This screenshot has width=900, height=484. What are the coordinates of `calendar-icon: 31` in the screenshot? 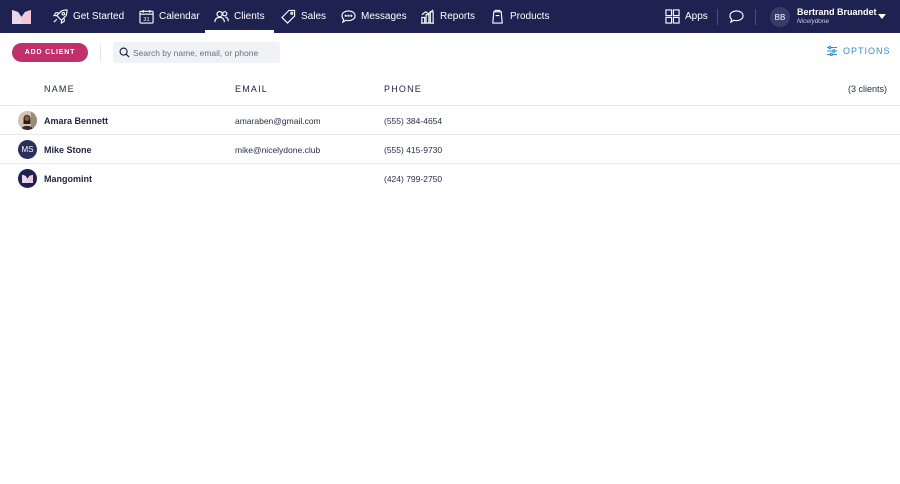 It's located at (146, 16).